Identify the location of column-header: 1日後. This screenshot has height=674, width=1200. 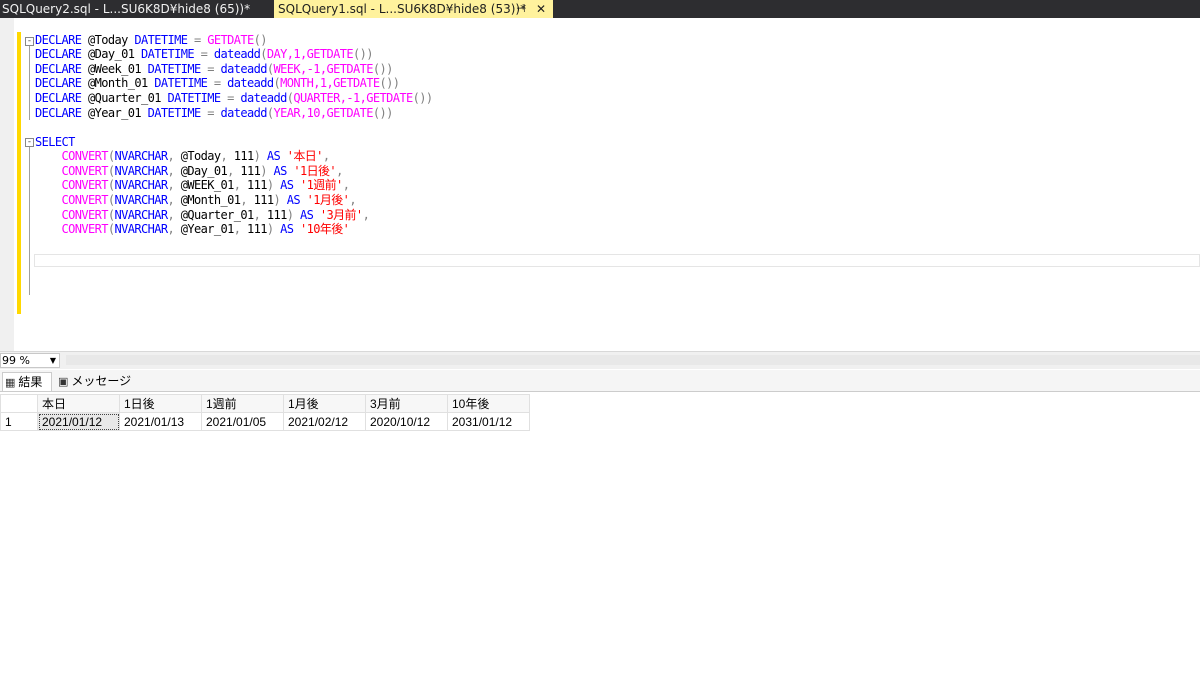
(160, 403).